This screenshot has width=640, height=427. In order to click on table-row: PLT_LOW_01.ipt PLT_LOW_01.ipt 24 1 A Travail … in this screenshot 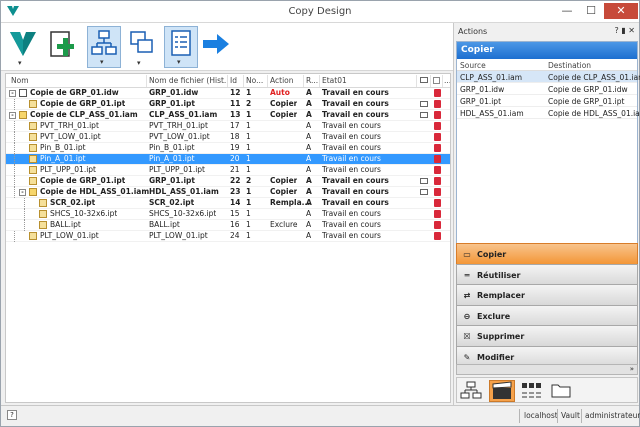, I will do `click(228, 236)`.